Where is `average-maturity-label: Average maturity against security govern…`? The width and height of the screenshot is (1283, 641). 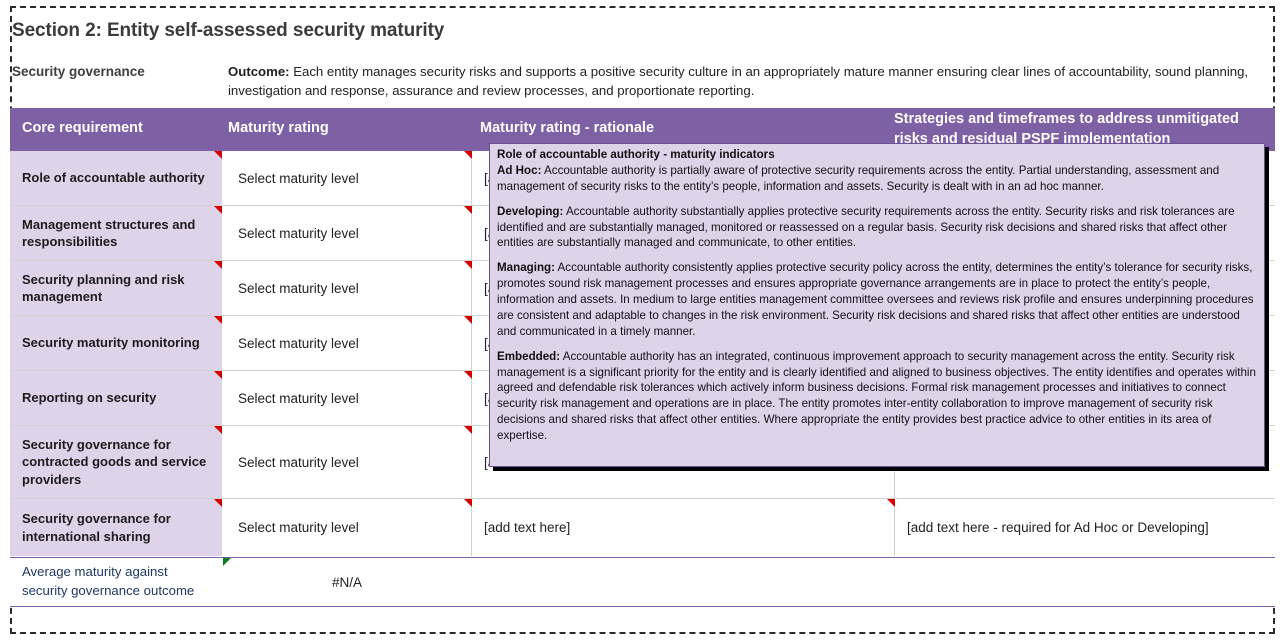
average-maturity-label: Average maturity against security govern… is located at coordinates (108, 581).